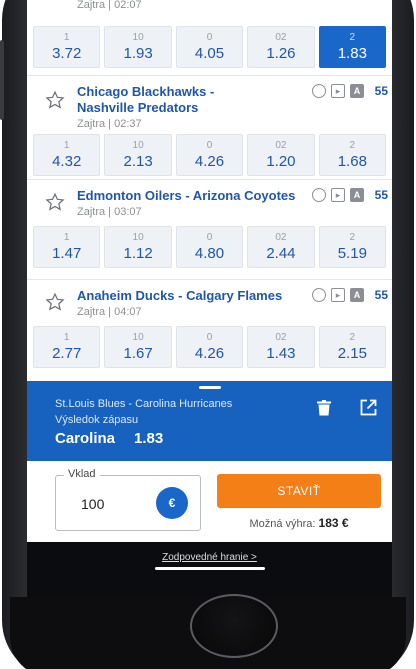 The width and height of the screenshot is (416, 669). Describe the element at coordinates (324, 408) in the screenshot. I see `trash-icon` at that location.